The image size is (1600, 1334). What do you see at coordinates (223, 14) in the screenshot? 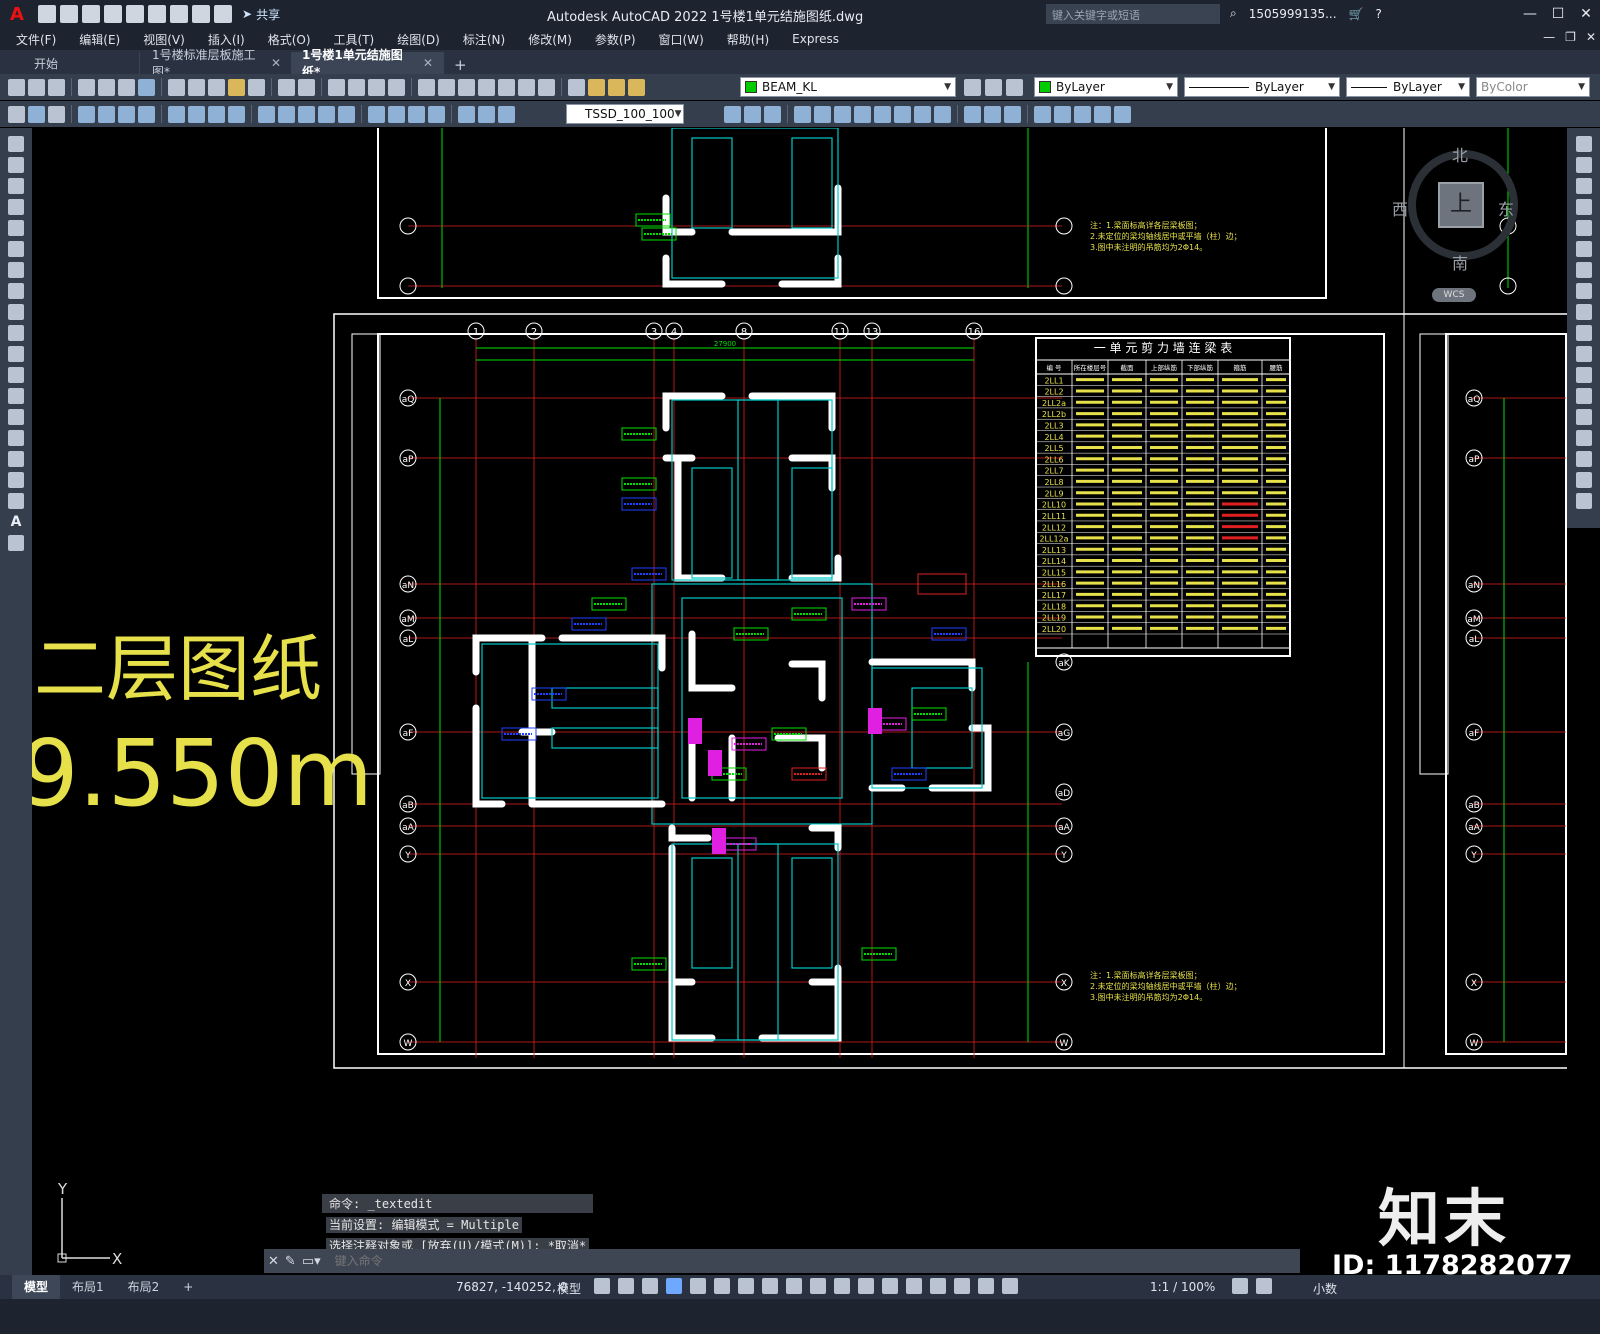
I see `redo-icon` at bounding box center [223, 14].